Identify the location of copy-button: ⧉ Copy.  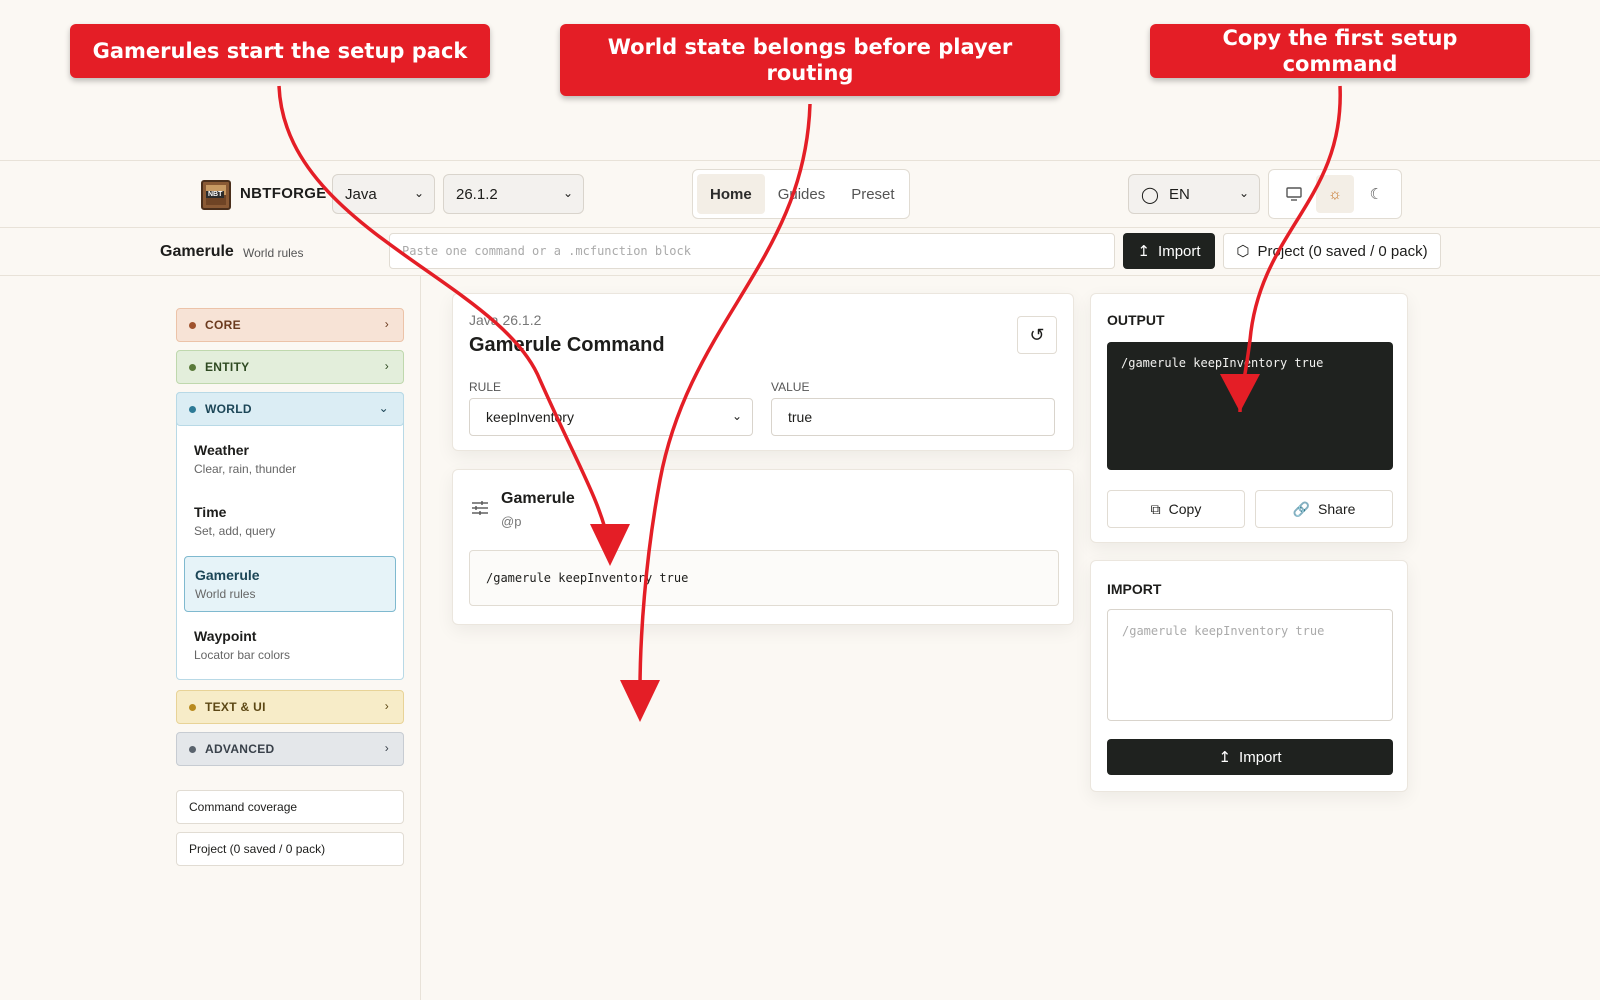
(1176, 509).